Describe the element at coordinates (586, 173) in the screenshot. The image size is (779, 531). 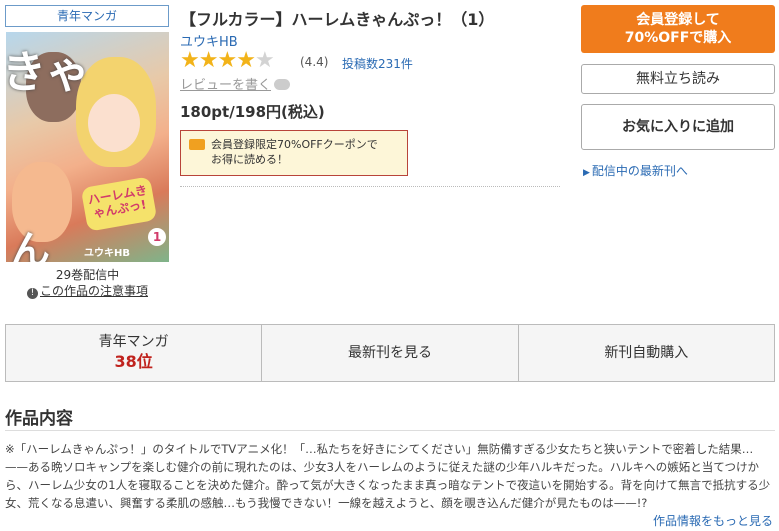
I see `triangle-right-icon: ▶` at that location.